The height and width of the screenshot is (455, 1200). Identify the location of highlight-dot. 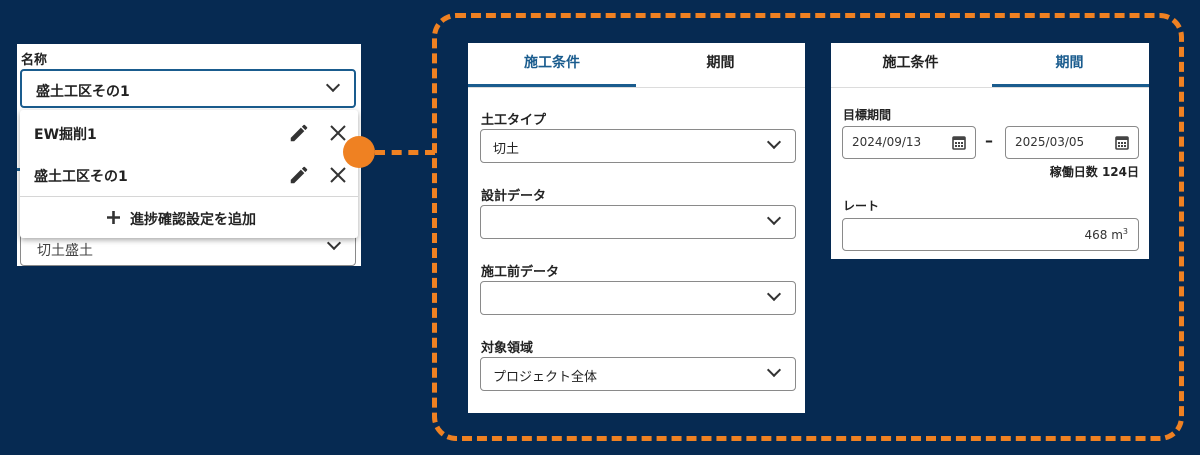
(359, 152).